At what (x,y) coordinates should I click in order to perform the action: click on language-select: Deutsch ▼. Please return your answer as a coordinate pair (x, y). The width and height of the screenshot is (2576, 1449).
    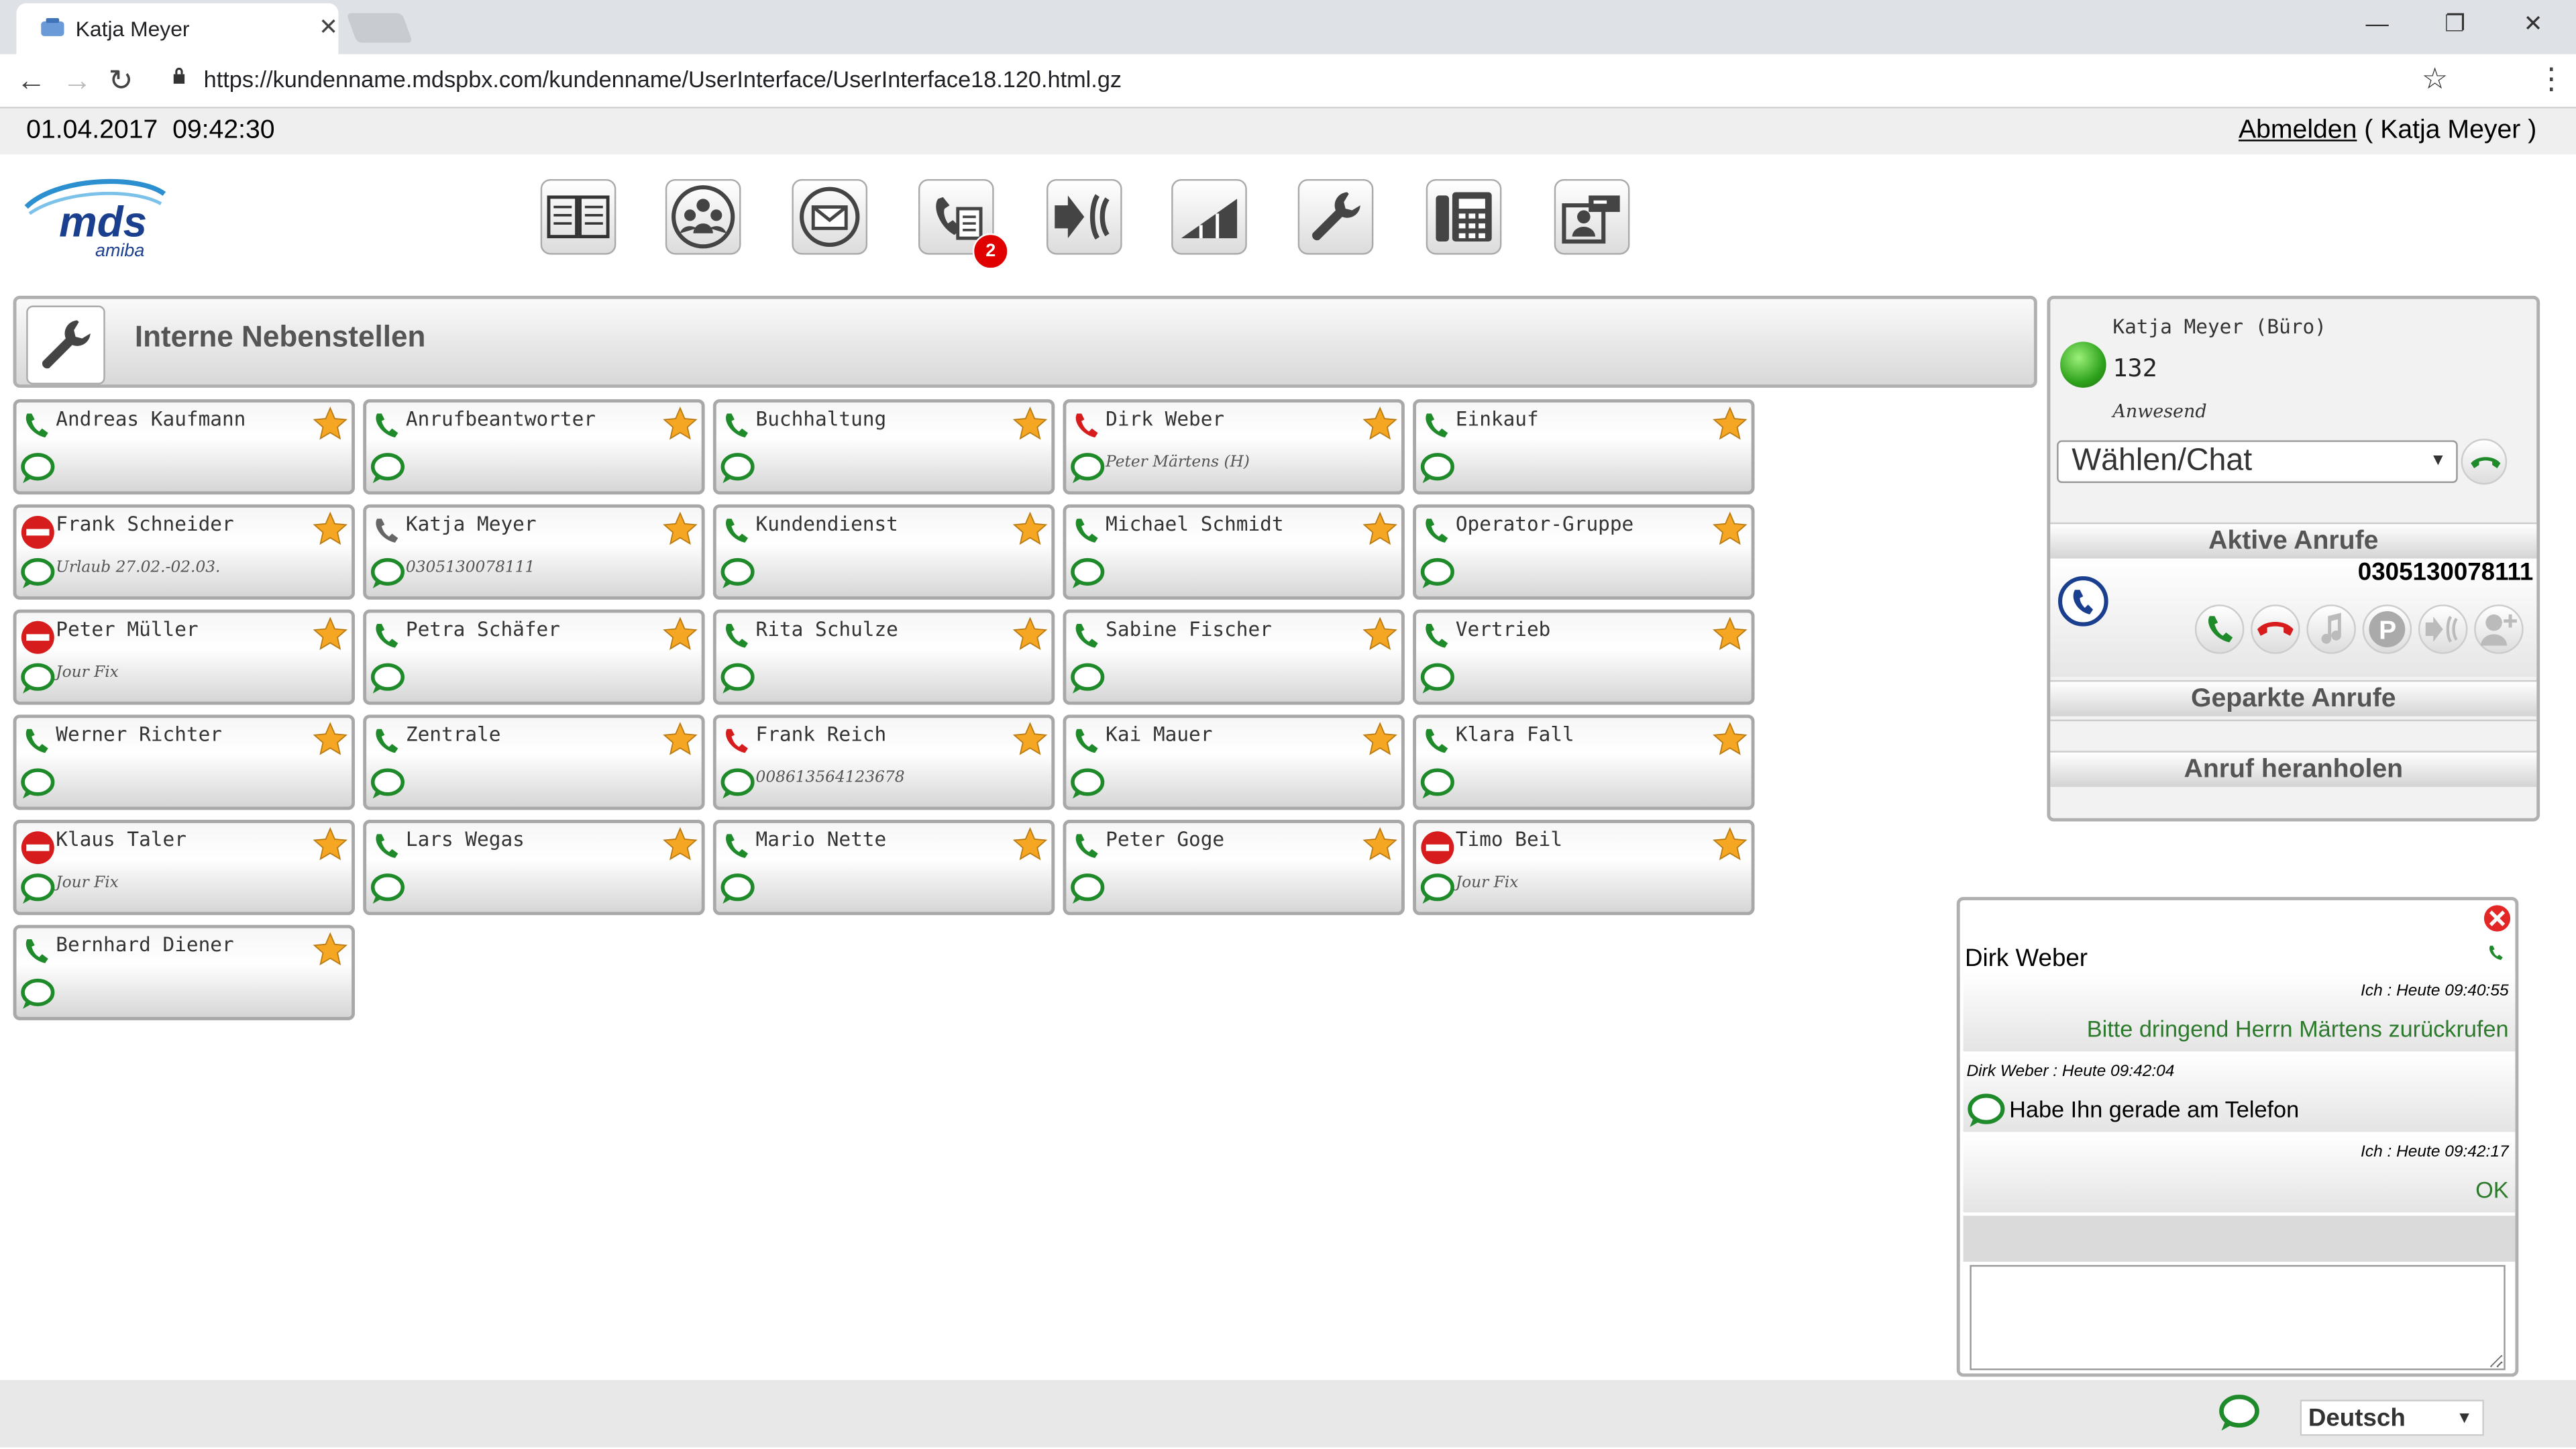
    Looking at the image, I should click on (2392, 1417).